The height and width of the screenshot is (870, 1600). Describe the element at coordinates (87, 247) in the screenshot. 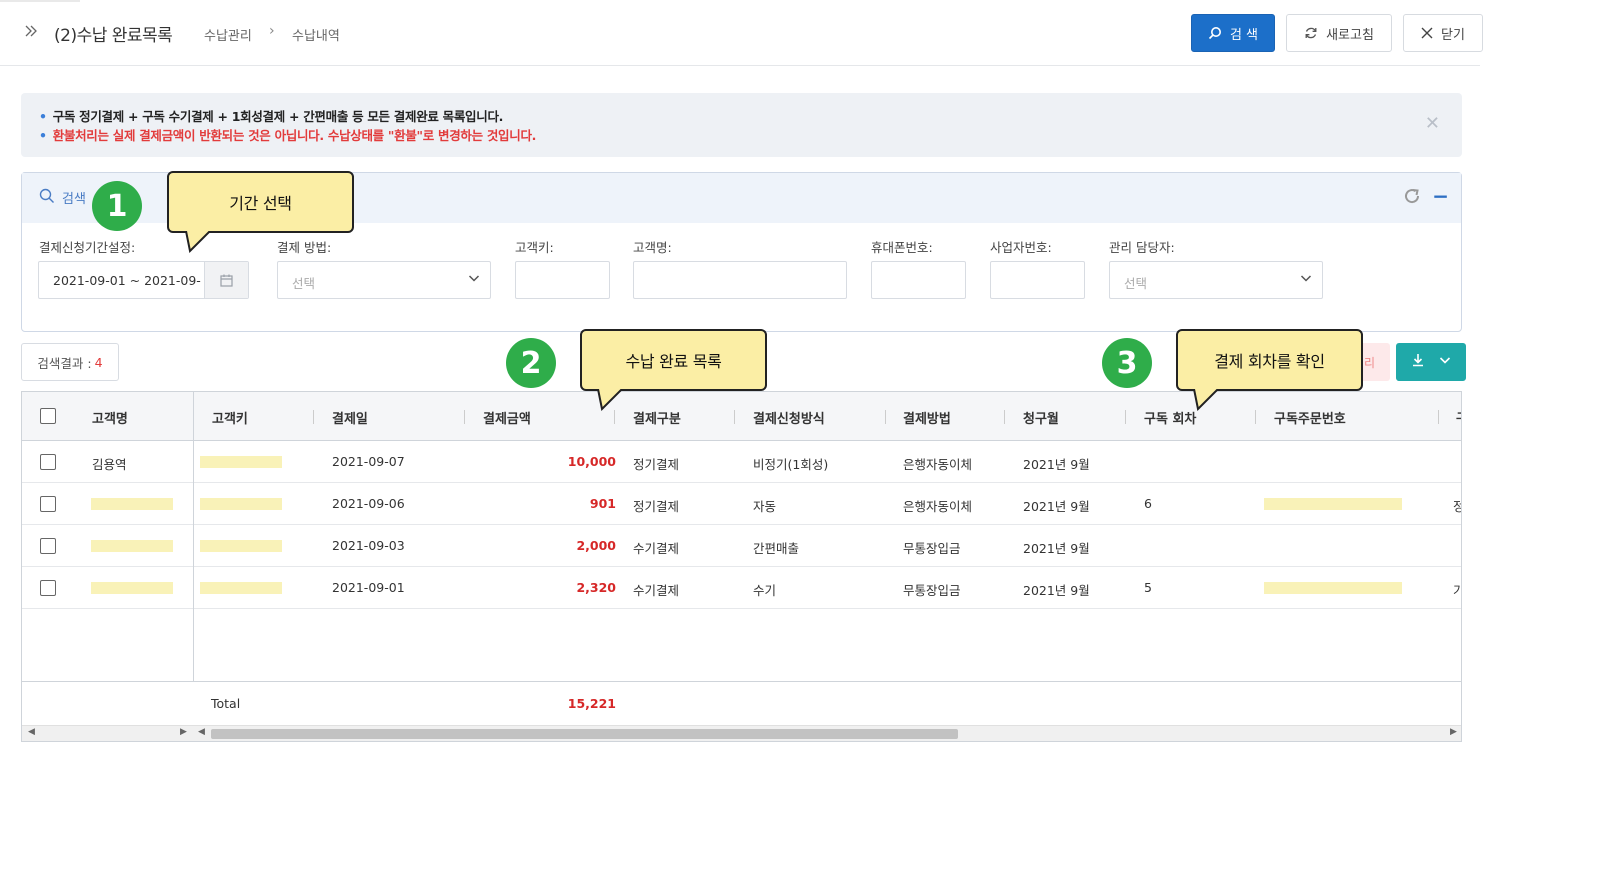

I see `period-label: 결제신청기간설정:` at that location.